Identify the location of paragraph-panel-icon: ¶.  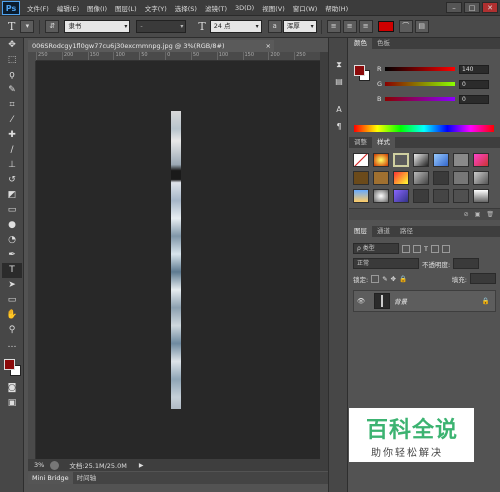
(339, 127).